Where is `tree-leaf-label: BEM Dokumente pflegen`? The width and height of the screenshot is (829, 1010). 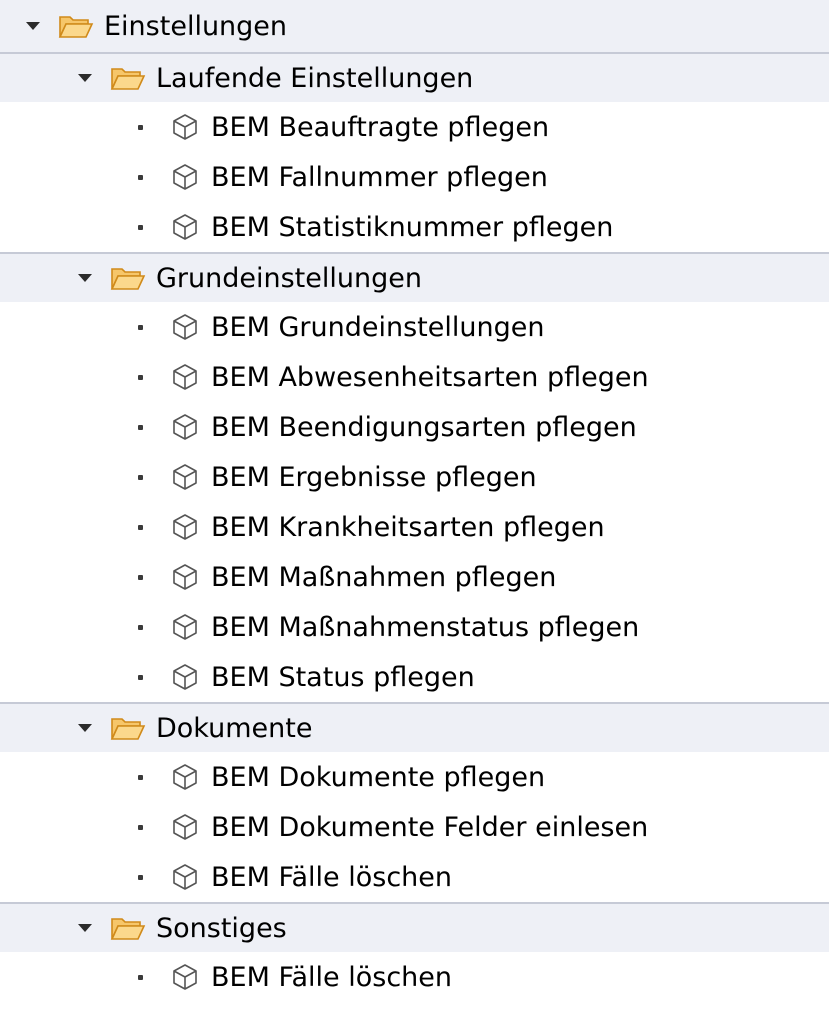 tree-leaf-label: BEM Dokumente pflegen is located at coordinates (378, 777).